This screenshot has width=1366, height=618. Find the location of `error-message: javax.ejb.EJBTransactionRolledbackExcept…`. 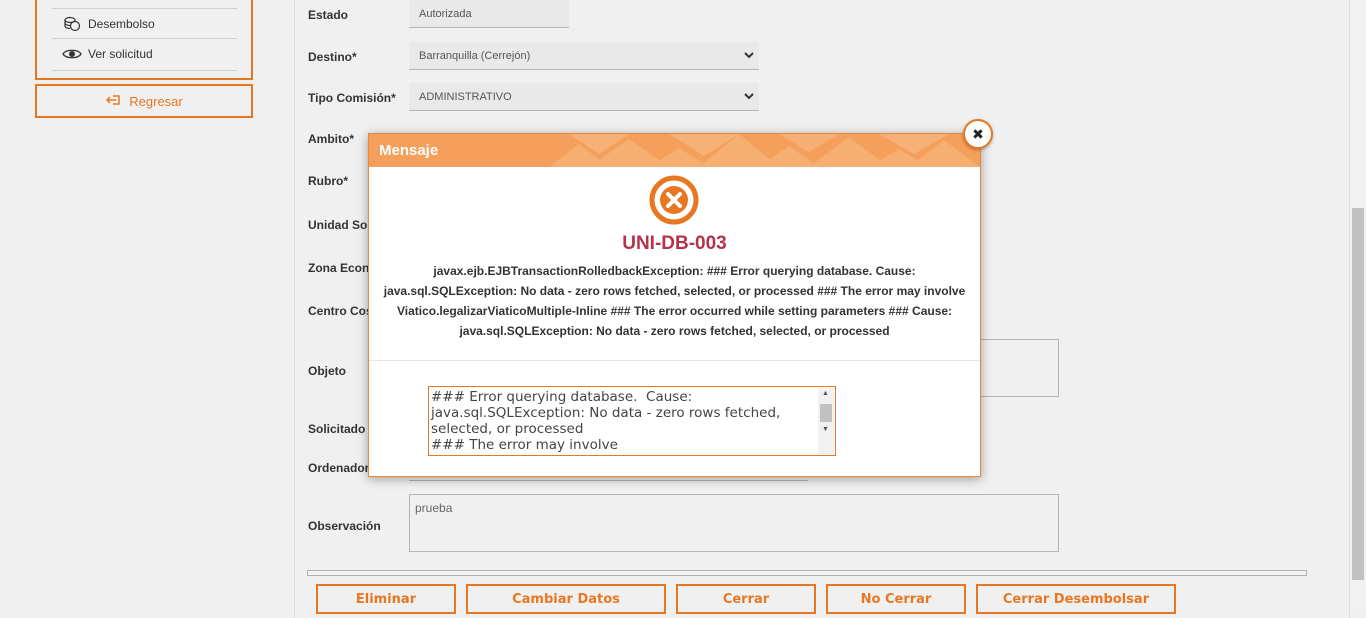

error-message: javax.ejb.EJBTransactionRolledbackExcept… is located at coordinates (674, 301).